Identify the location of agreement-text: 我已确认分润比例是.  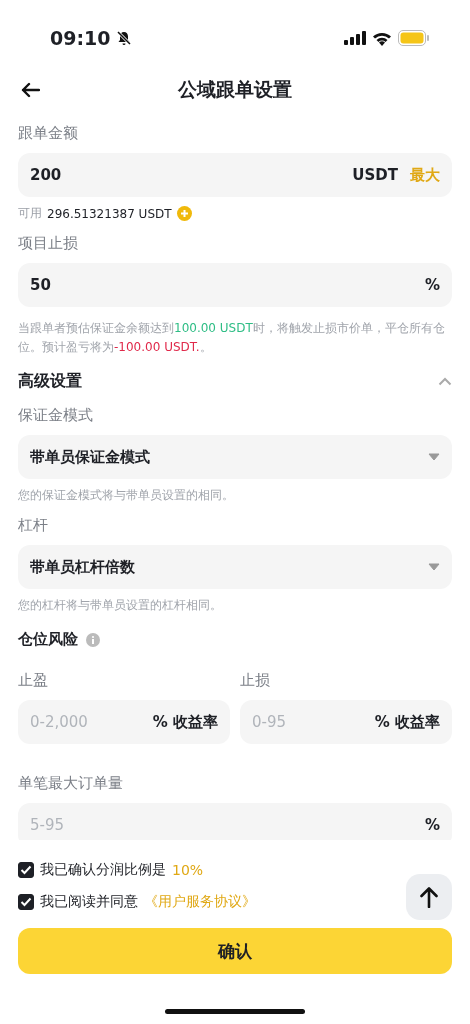
(103, 870).